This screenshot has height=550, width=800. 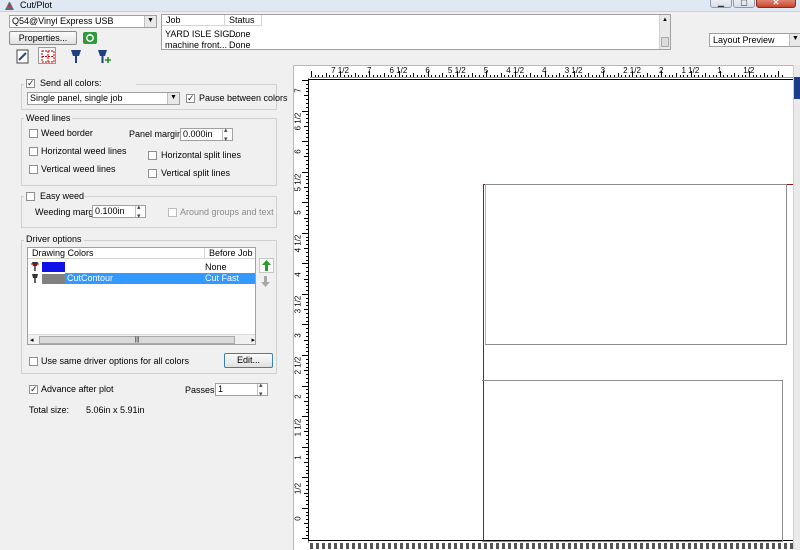 I want to click on around-groups-checkbox, so click(x=172, y=212).